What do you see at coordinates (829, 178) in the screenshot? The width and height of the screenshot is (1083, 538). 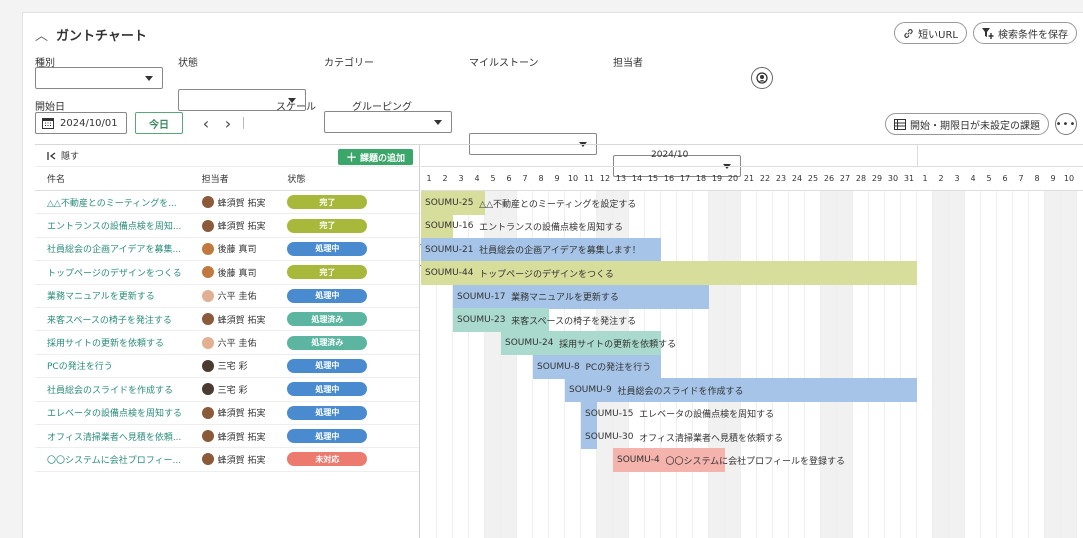 I see `day-label: 26` at bounding box center [829, 178].